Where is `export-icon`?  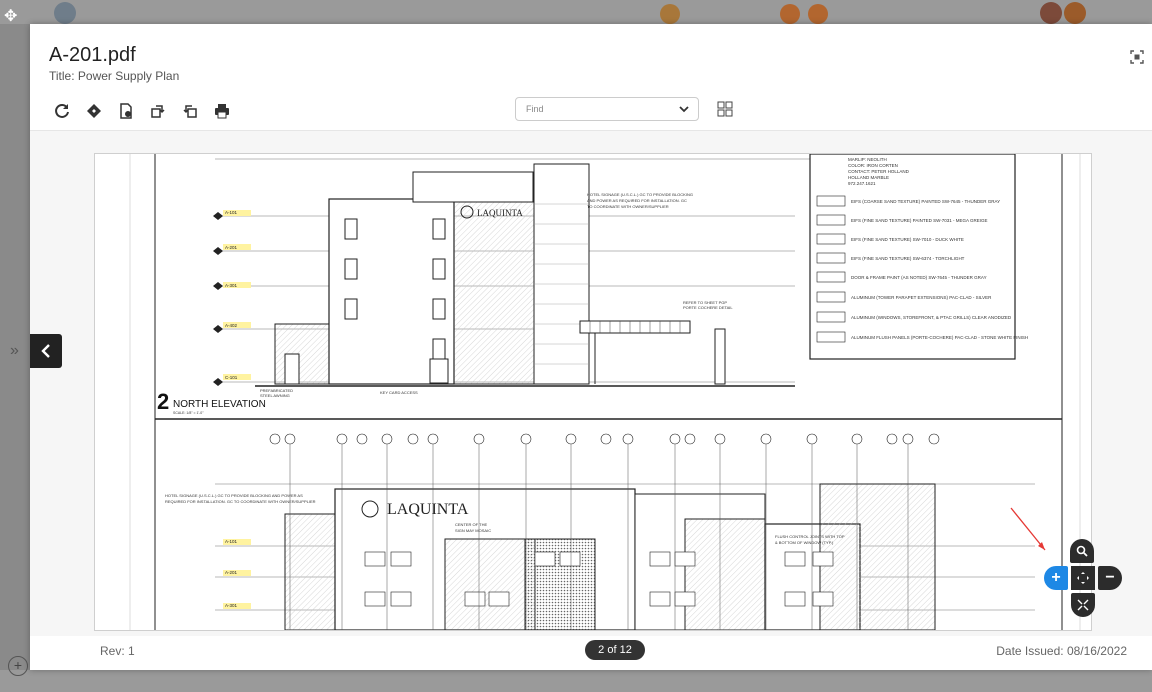 export-icon is located at coordinates (126, 111).